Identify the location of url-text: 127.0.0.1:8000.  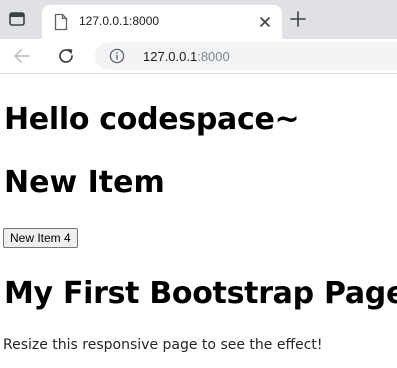
(186, 56).